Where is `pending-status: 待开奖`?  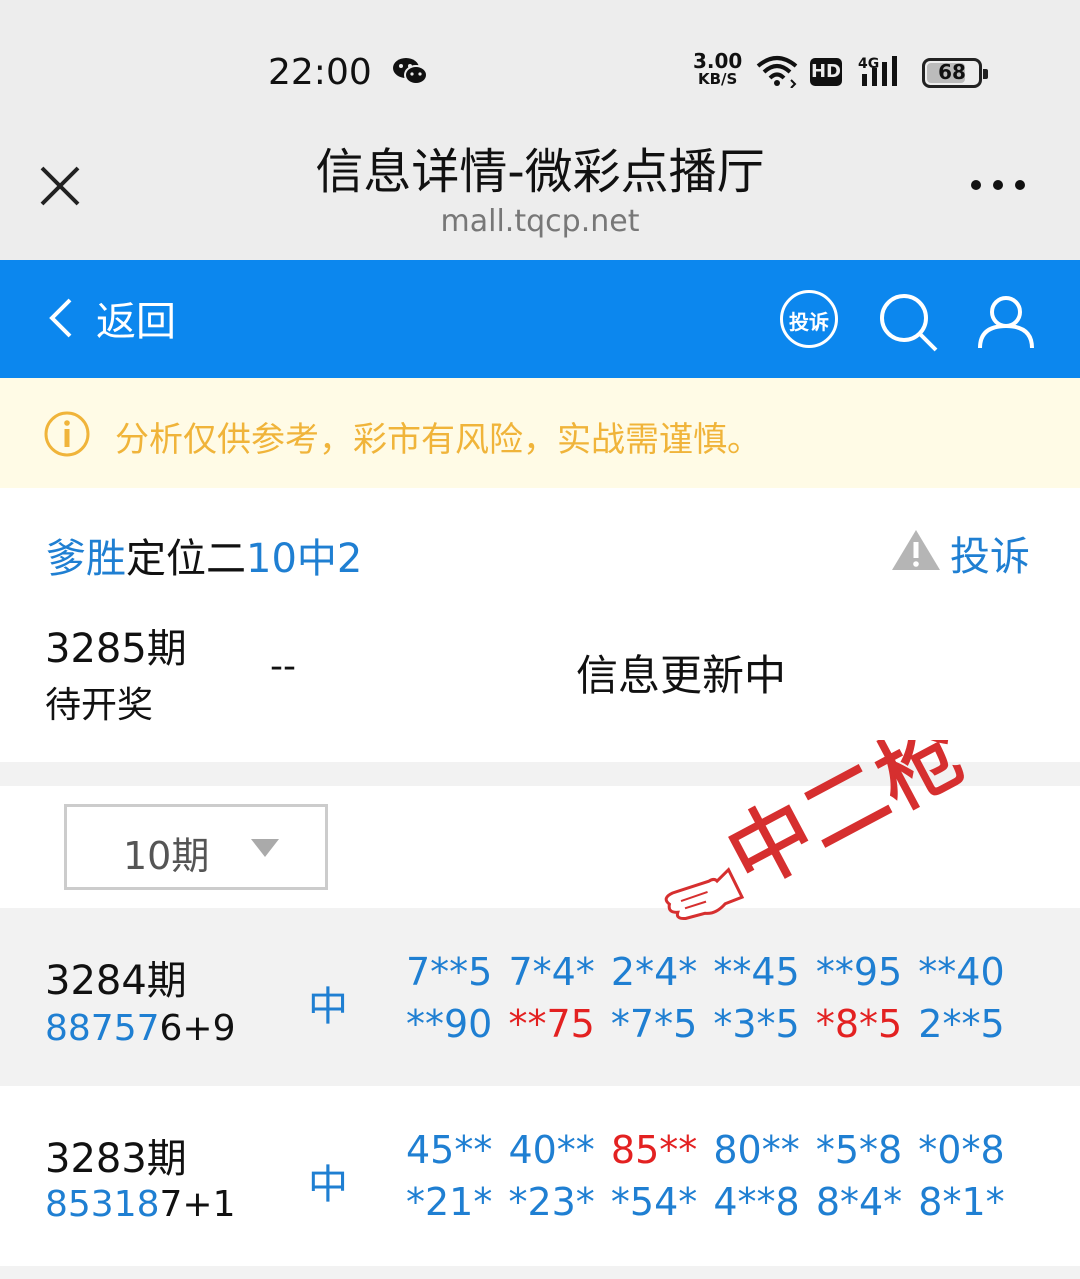 pending-status: 待开奖 is located at coordinates (99, 705).